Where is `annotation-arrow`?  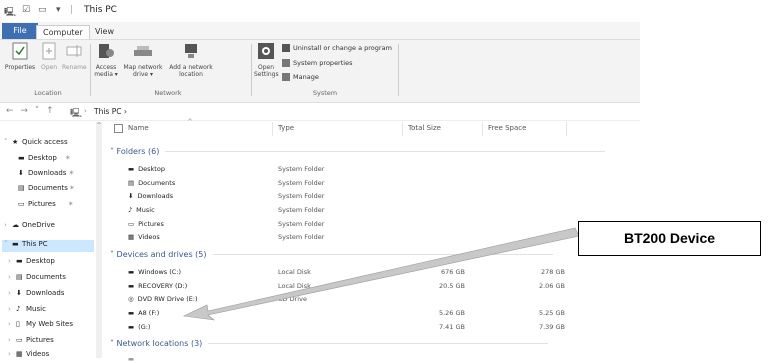
annotation-arrow is located at coordinates (381, 274).